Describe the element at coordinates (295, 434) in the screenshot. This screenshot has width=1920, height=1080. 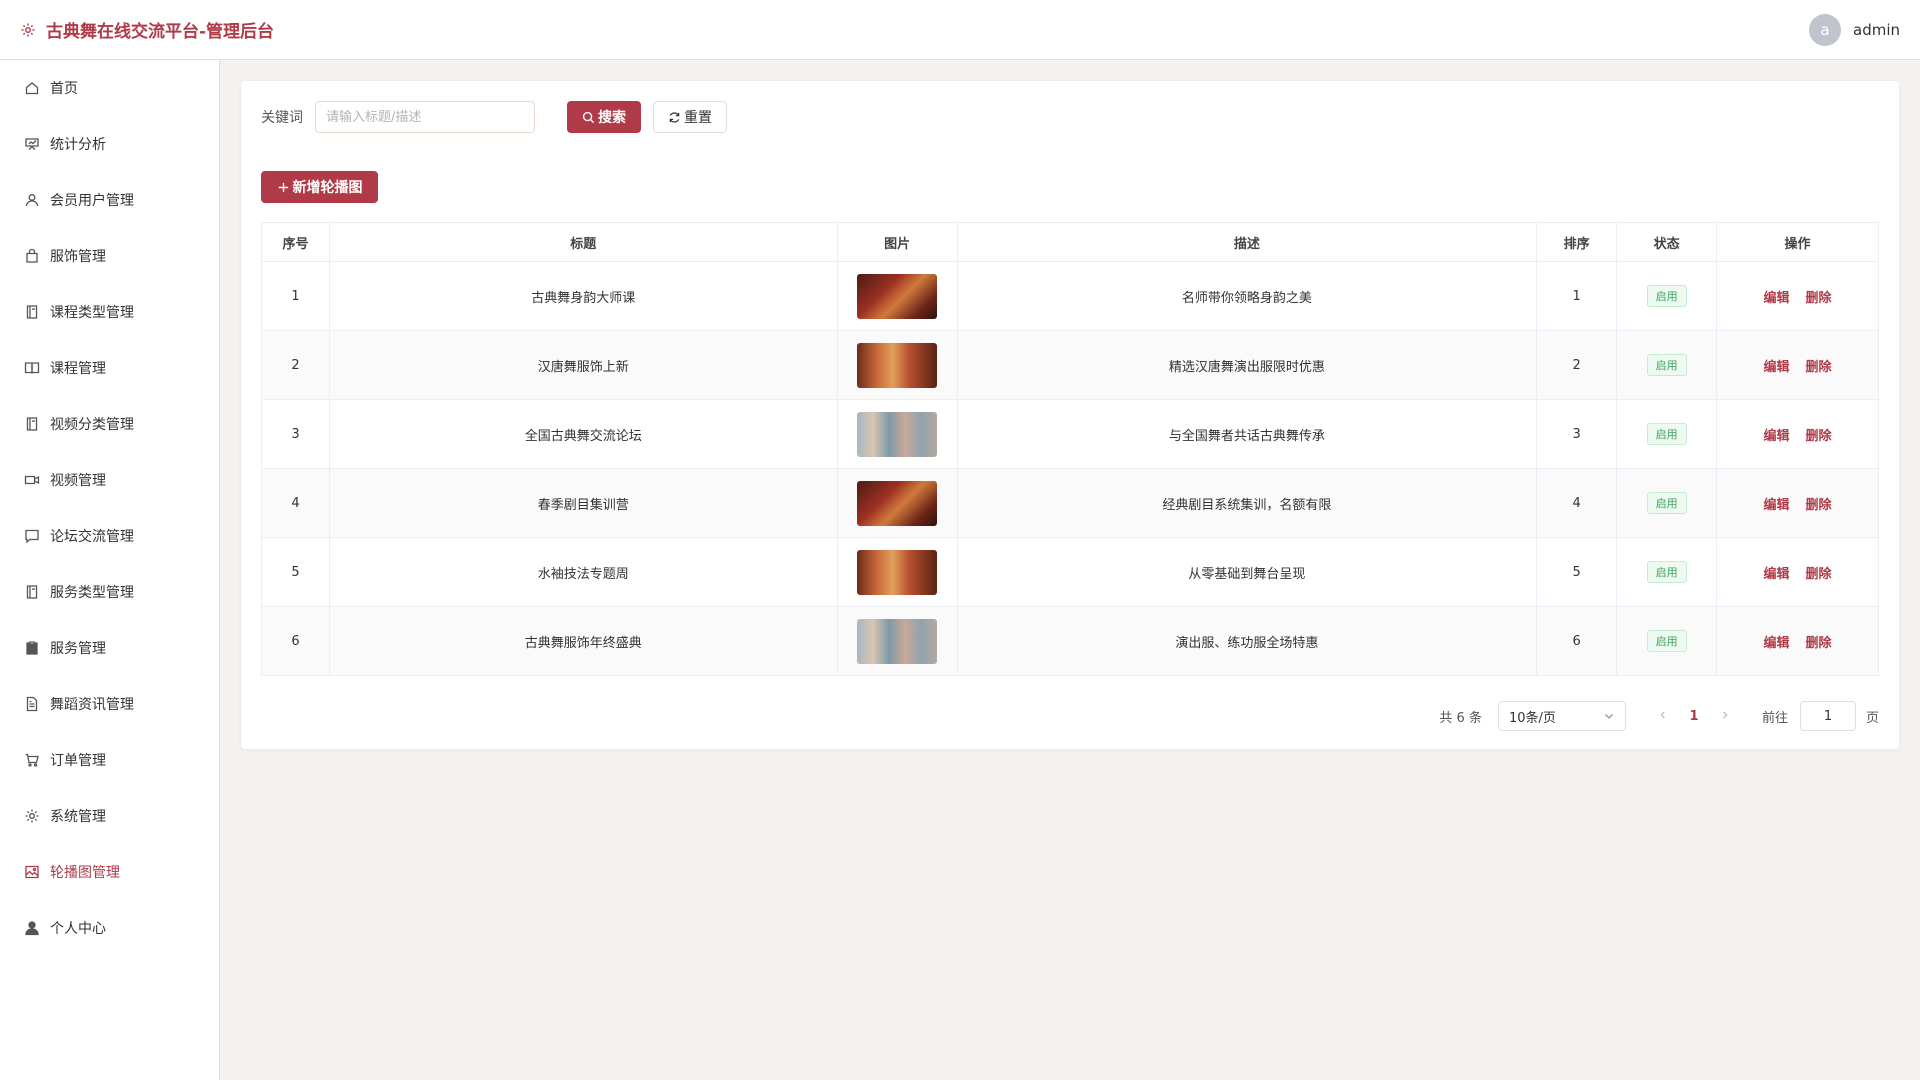
I see `cell-index: 3` at that location.